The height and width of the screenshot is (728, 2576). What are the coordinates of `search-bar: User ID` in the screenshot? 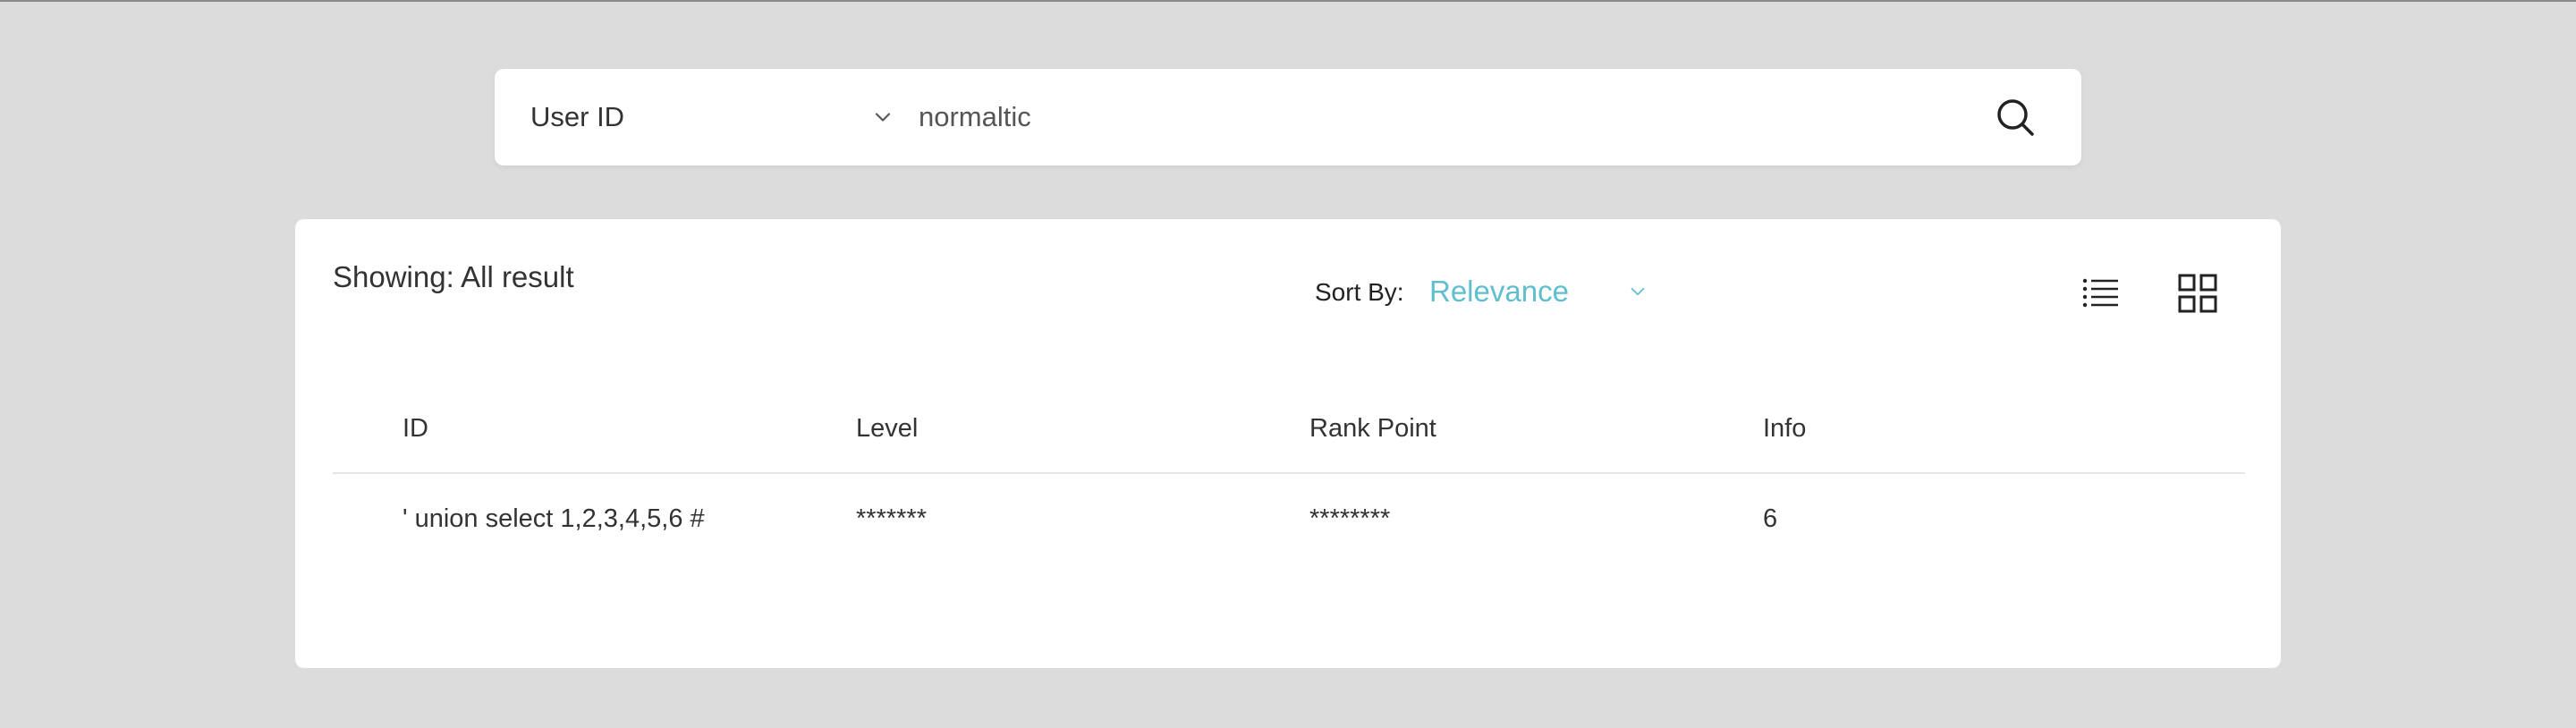 It's located at (1288, 117).